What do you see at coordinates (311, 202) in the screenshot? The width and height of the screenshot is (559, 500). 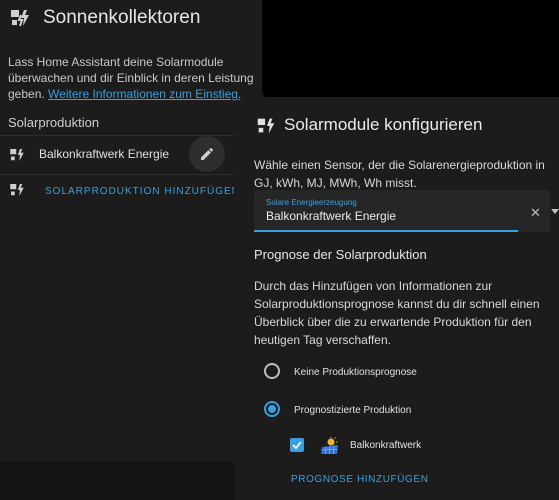 I see `sensor-field-label: Solare Energieerzeugung` at bounding box center [311, 202].